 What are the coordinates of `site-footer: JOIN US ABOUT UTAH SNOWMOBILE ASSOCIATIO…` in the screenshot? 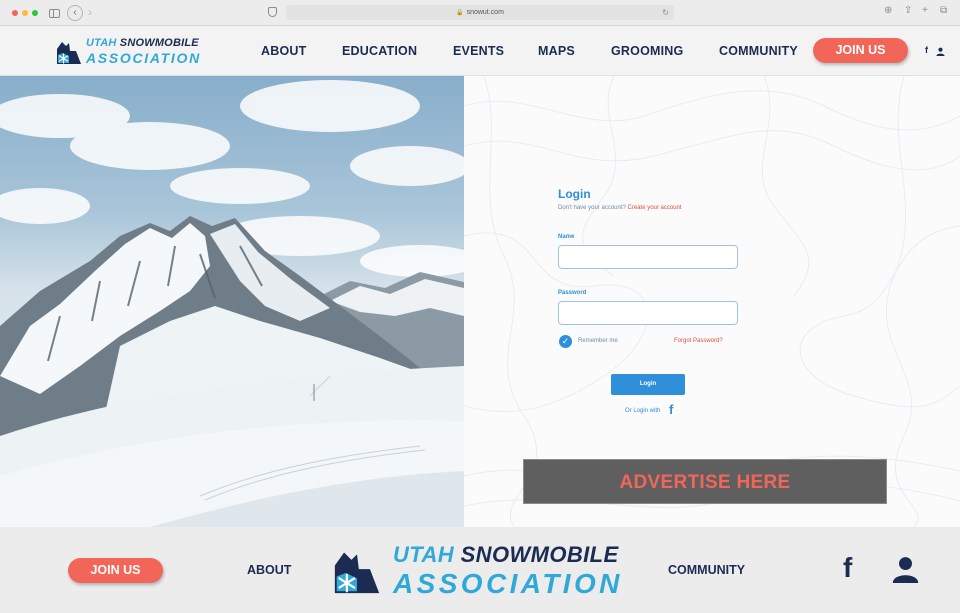 It's located at (480, 570).